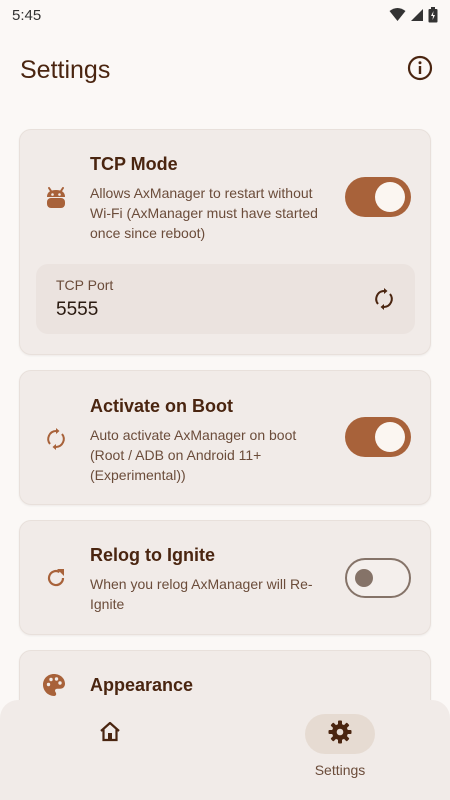 The image size is (450, 800). I want to click on activate-on-boot-title: Activate on Boot, so click(162, 406).